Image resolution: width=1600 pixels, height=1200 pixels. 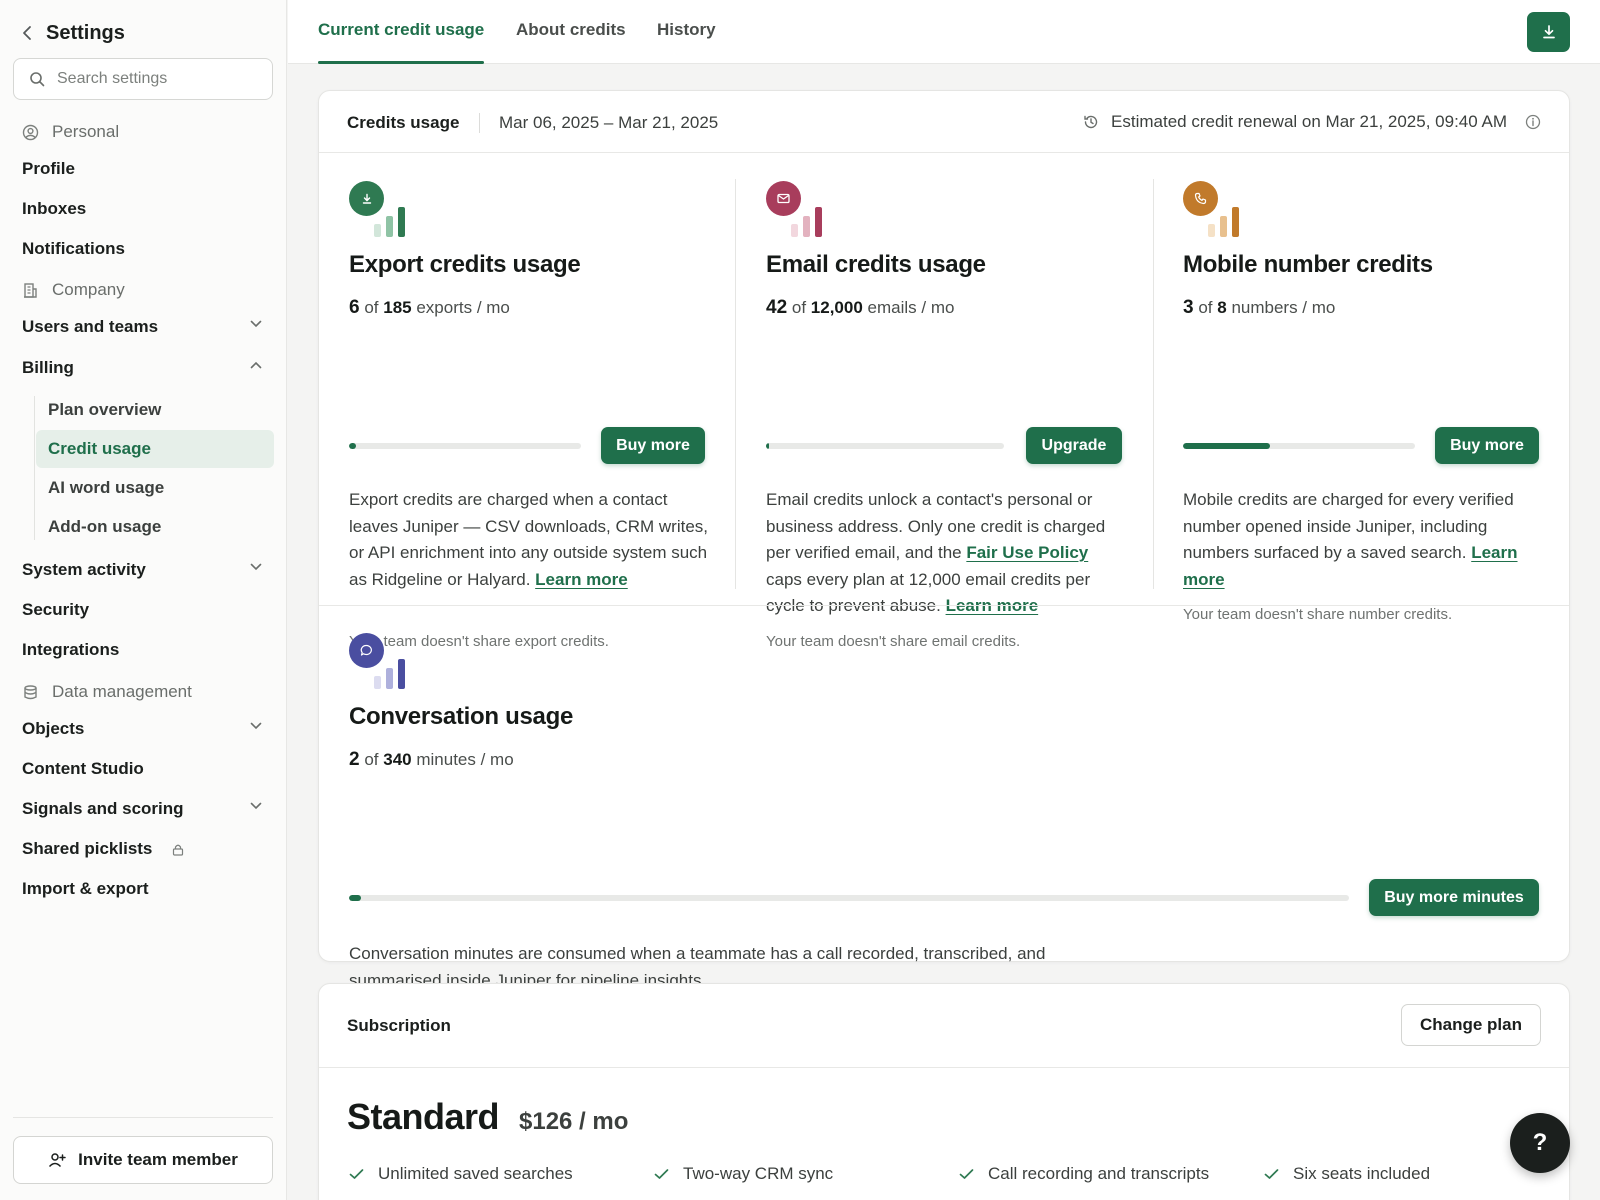 What do you see at coordinates (53, 728) in the screenshot?
I see `sidebar-item-label: Objects` at bounding box center [53, 728].